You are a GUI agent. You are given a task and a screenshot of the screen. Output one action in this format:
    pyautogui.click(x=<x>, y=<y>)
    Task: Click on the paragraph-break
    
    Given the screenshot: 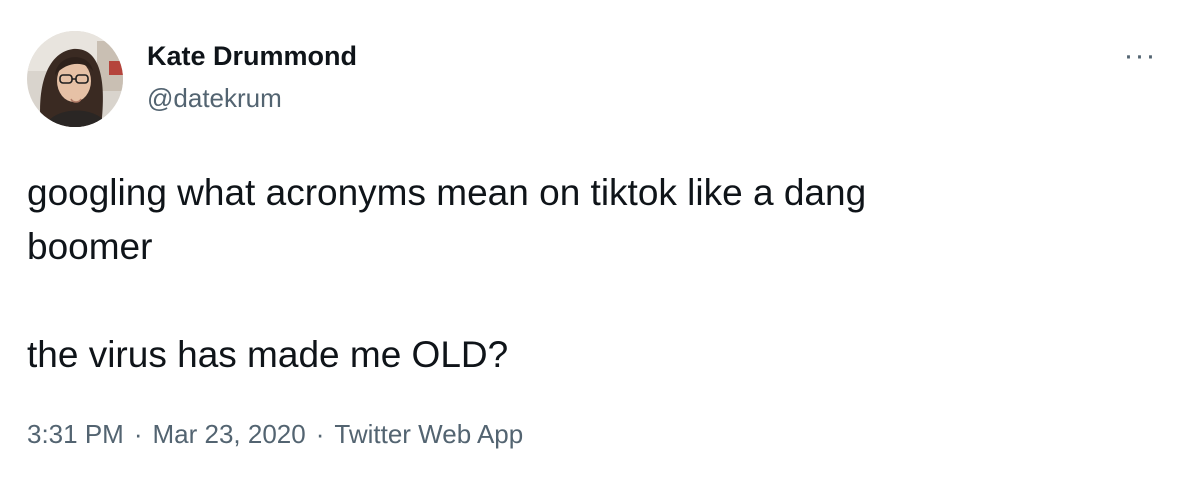 What is the action you would take?
    pyautogui.click(x=577, y=301)
    